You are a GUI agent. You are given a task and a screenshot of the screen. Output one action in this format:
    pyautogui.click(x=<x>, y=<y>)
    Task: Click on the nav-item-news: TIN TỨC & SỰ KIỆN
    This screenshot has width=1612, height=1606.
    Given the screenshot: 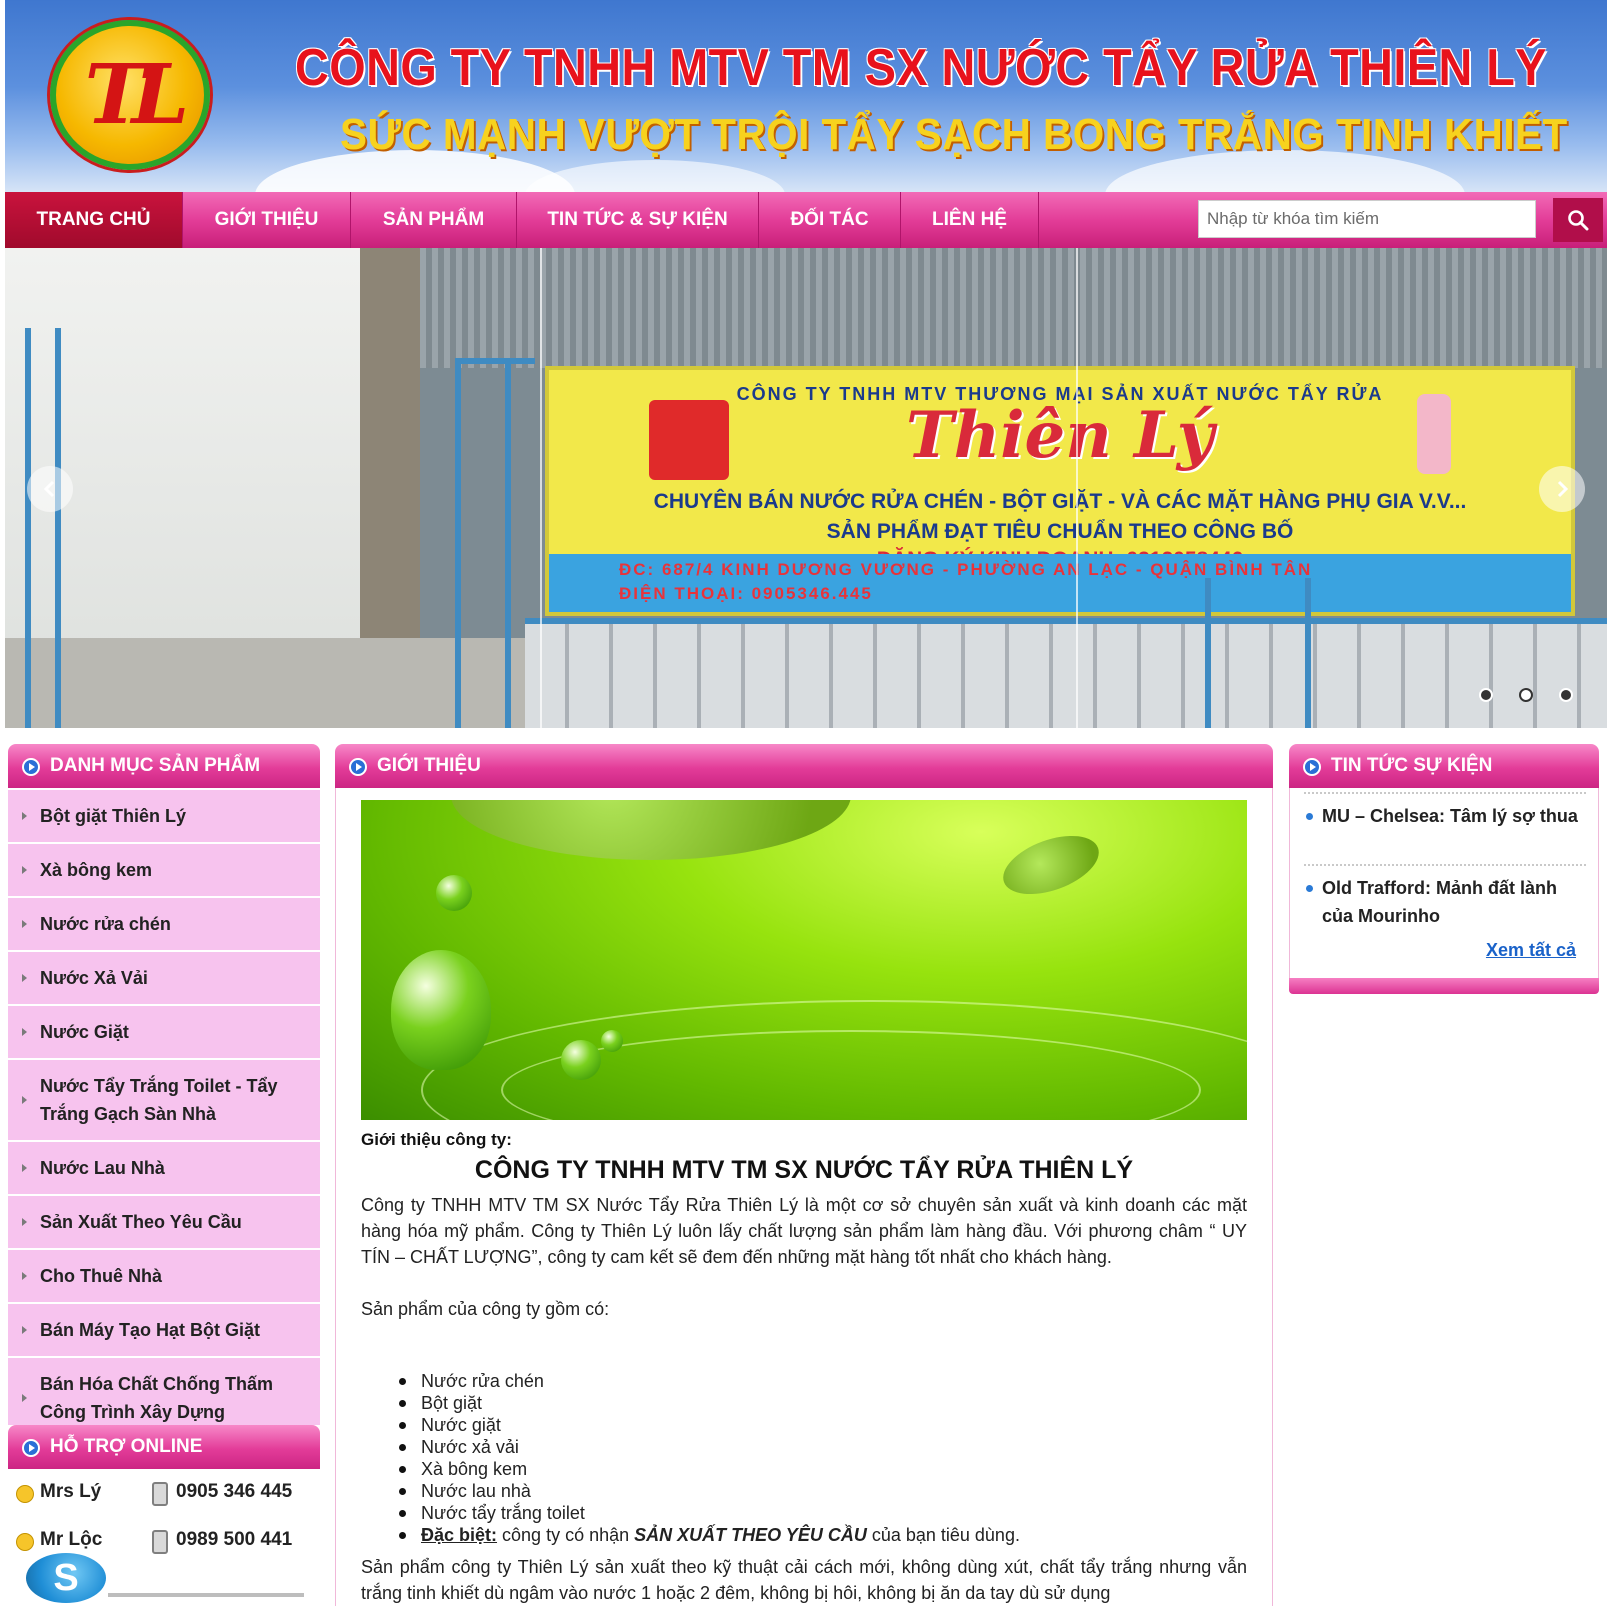 What is the action you would take?
    pyautogui.click(x=638, y=220)
    